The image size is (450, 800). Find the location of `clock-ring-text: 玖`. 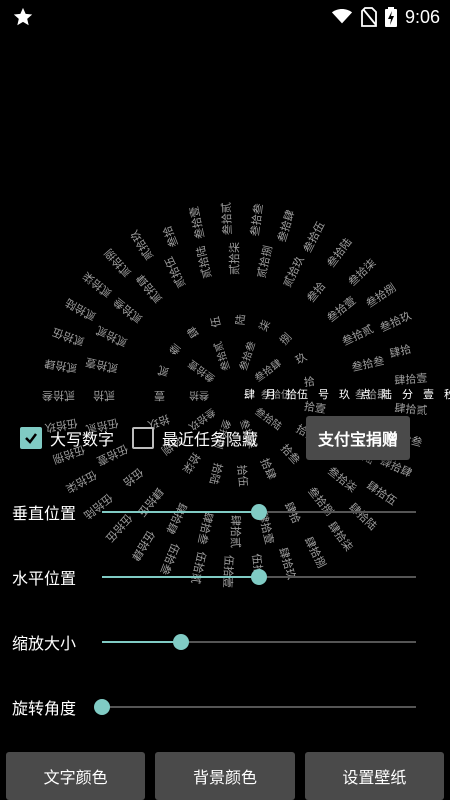

clock-ring-text: 玖 is located at coordinates (301, 358).